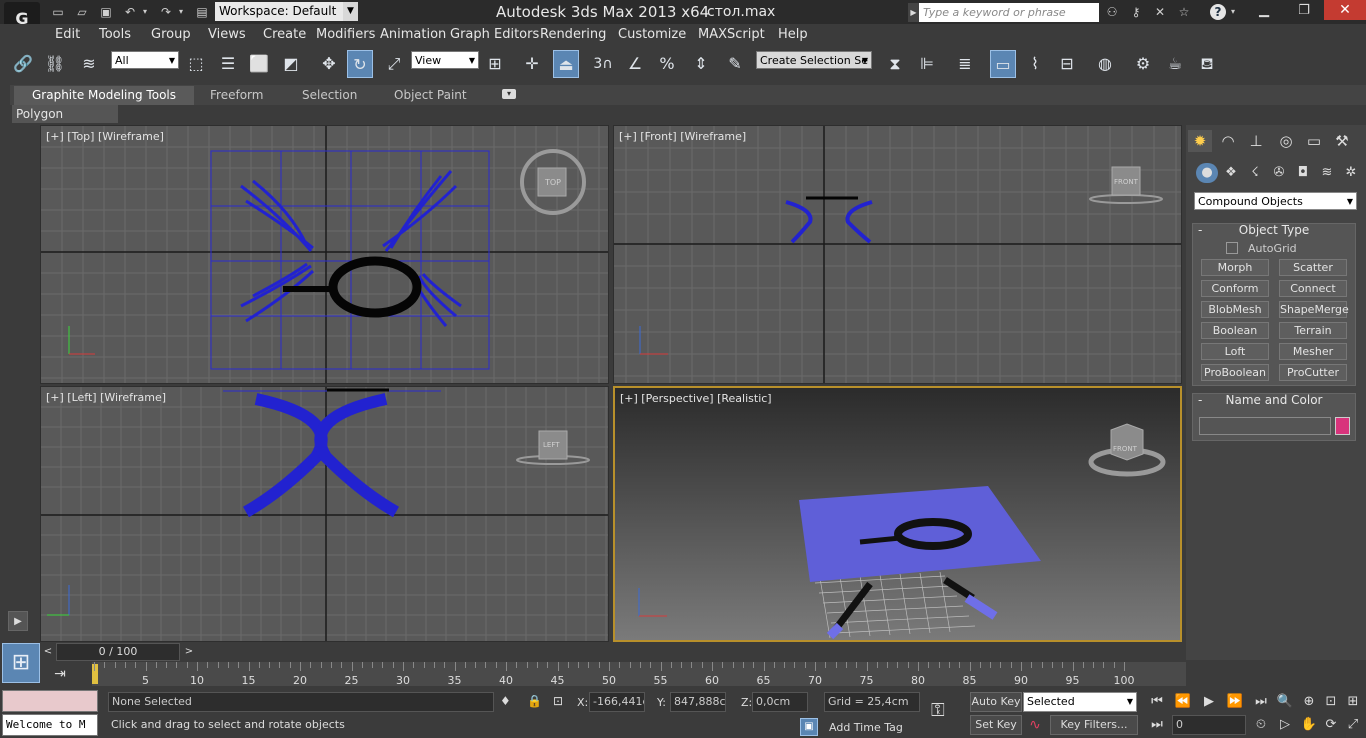 This screenshot has height=738, width=1366. I want to click on edit-named-selection-icon: ✎, so click(735, 64).